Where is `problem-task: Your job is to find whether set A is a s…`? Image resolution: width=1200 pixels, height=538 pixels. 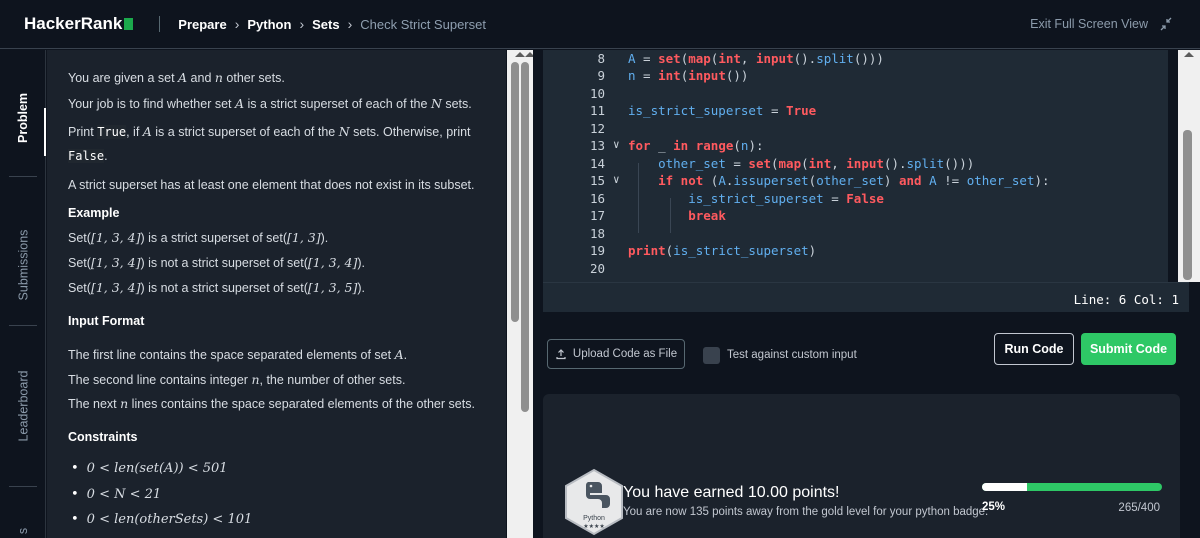
problem-task: Your job is to find whether set A is a s… is located at coordinates (270, 103).